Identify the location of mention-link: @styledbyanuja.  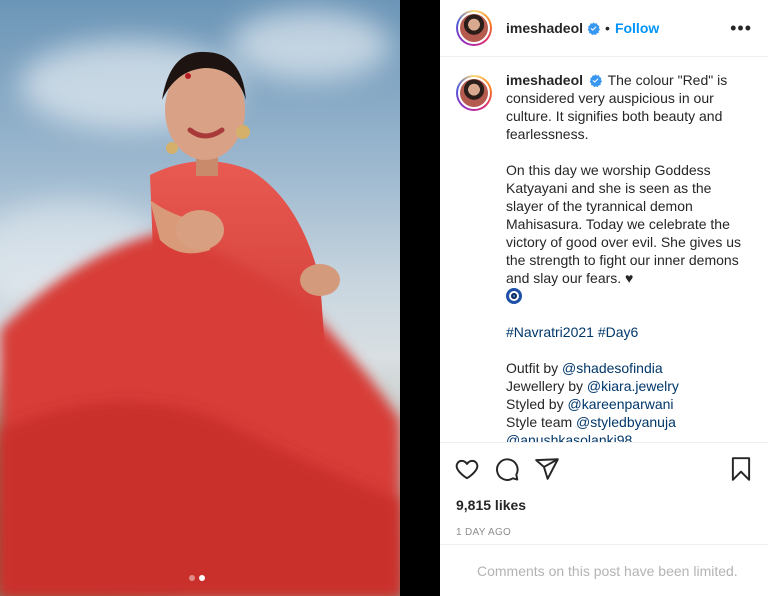
(626, 422).